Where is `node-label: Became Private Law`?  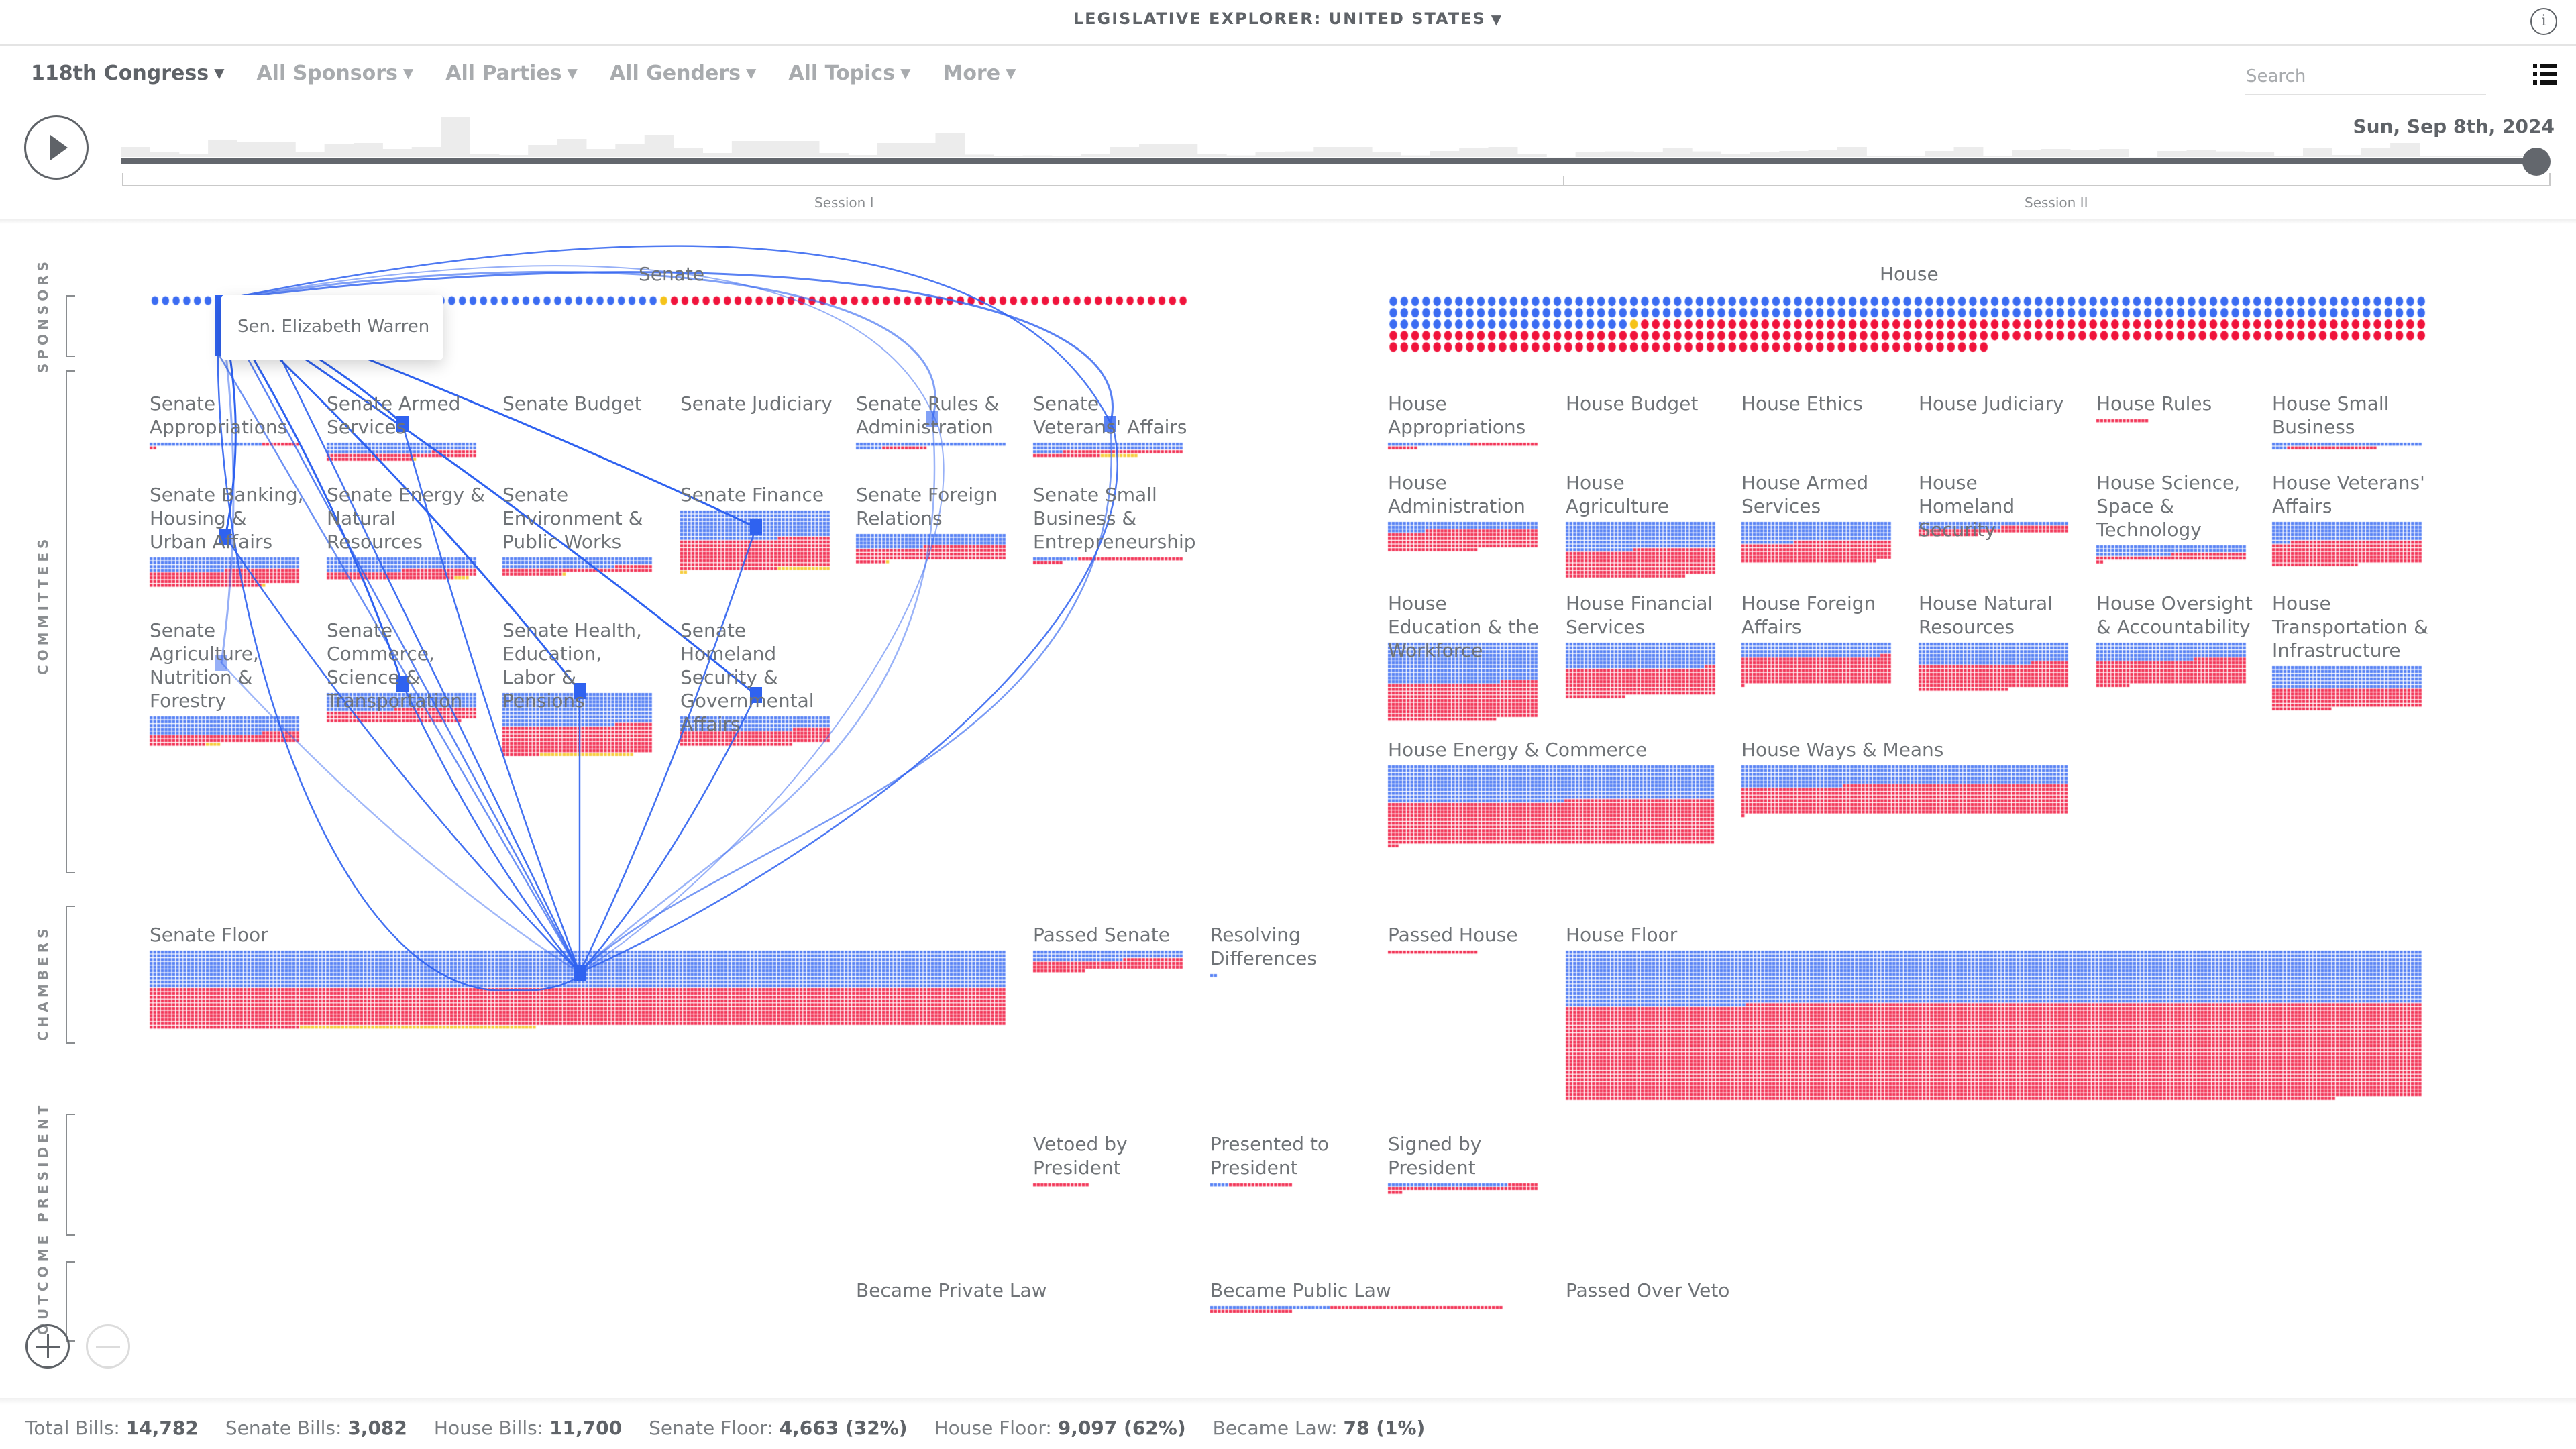
node-label: Became Private Law is located at coordinates (1003, 1290).